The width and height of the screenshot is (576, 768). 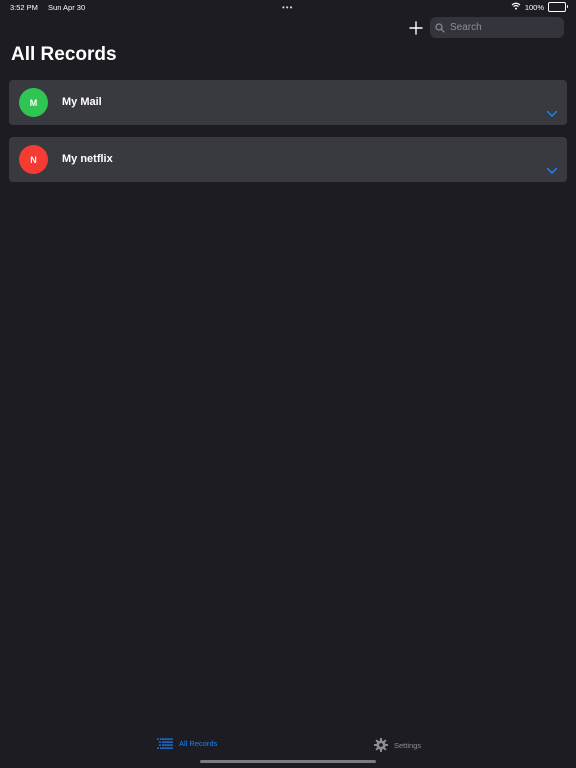 What do you see at coordinates (381, 745) in the screenshot?
I see `gear-icon` at bounding box center [381, 745].